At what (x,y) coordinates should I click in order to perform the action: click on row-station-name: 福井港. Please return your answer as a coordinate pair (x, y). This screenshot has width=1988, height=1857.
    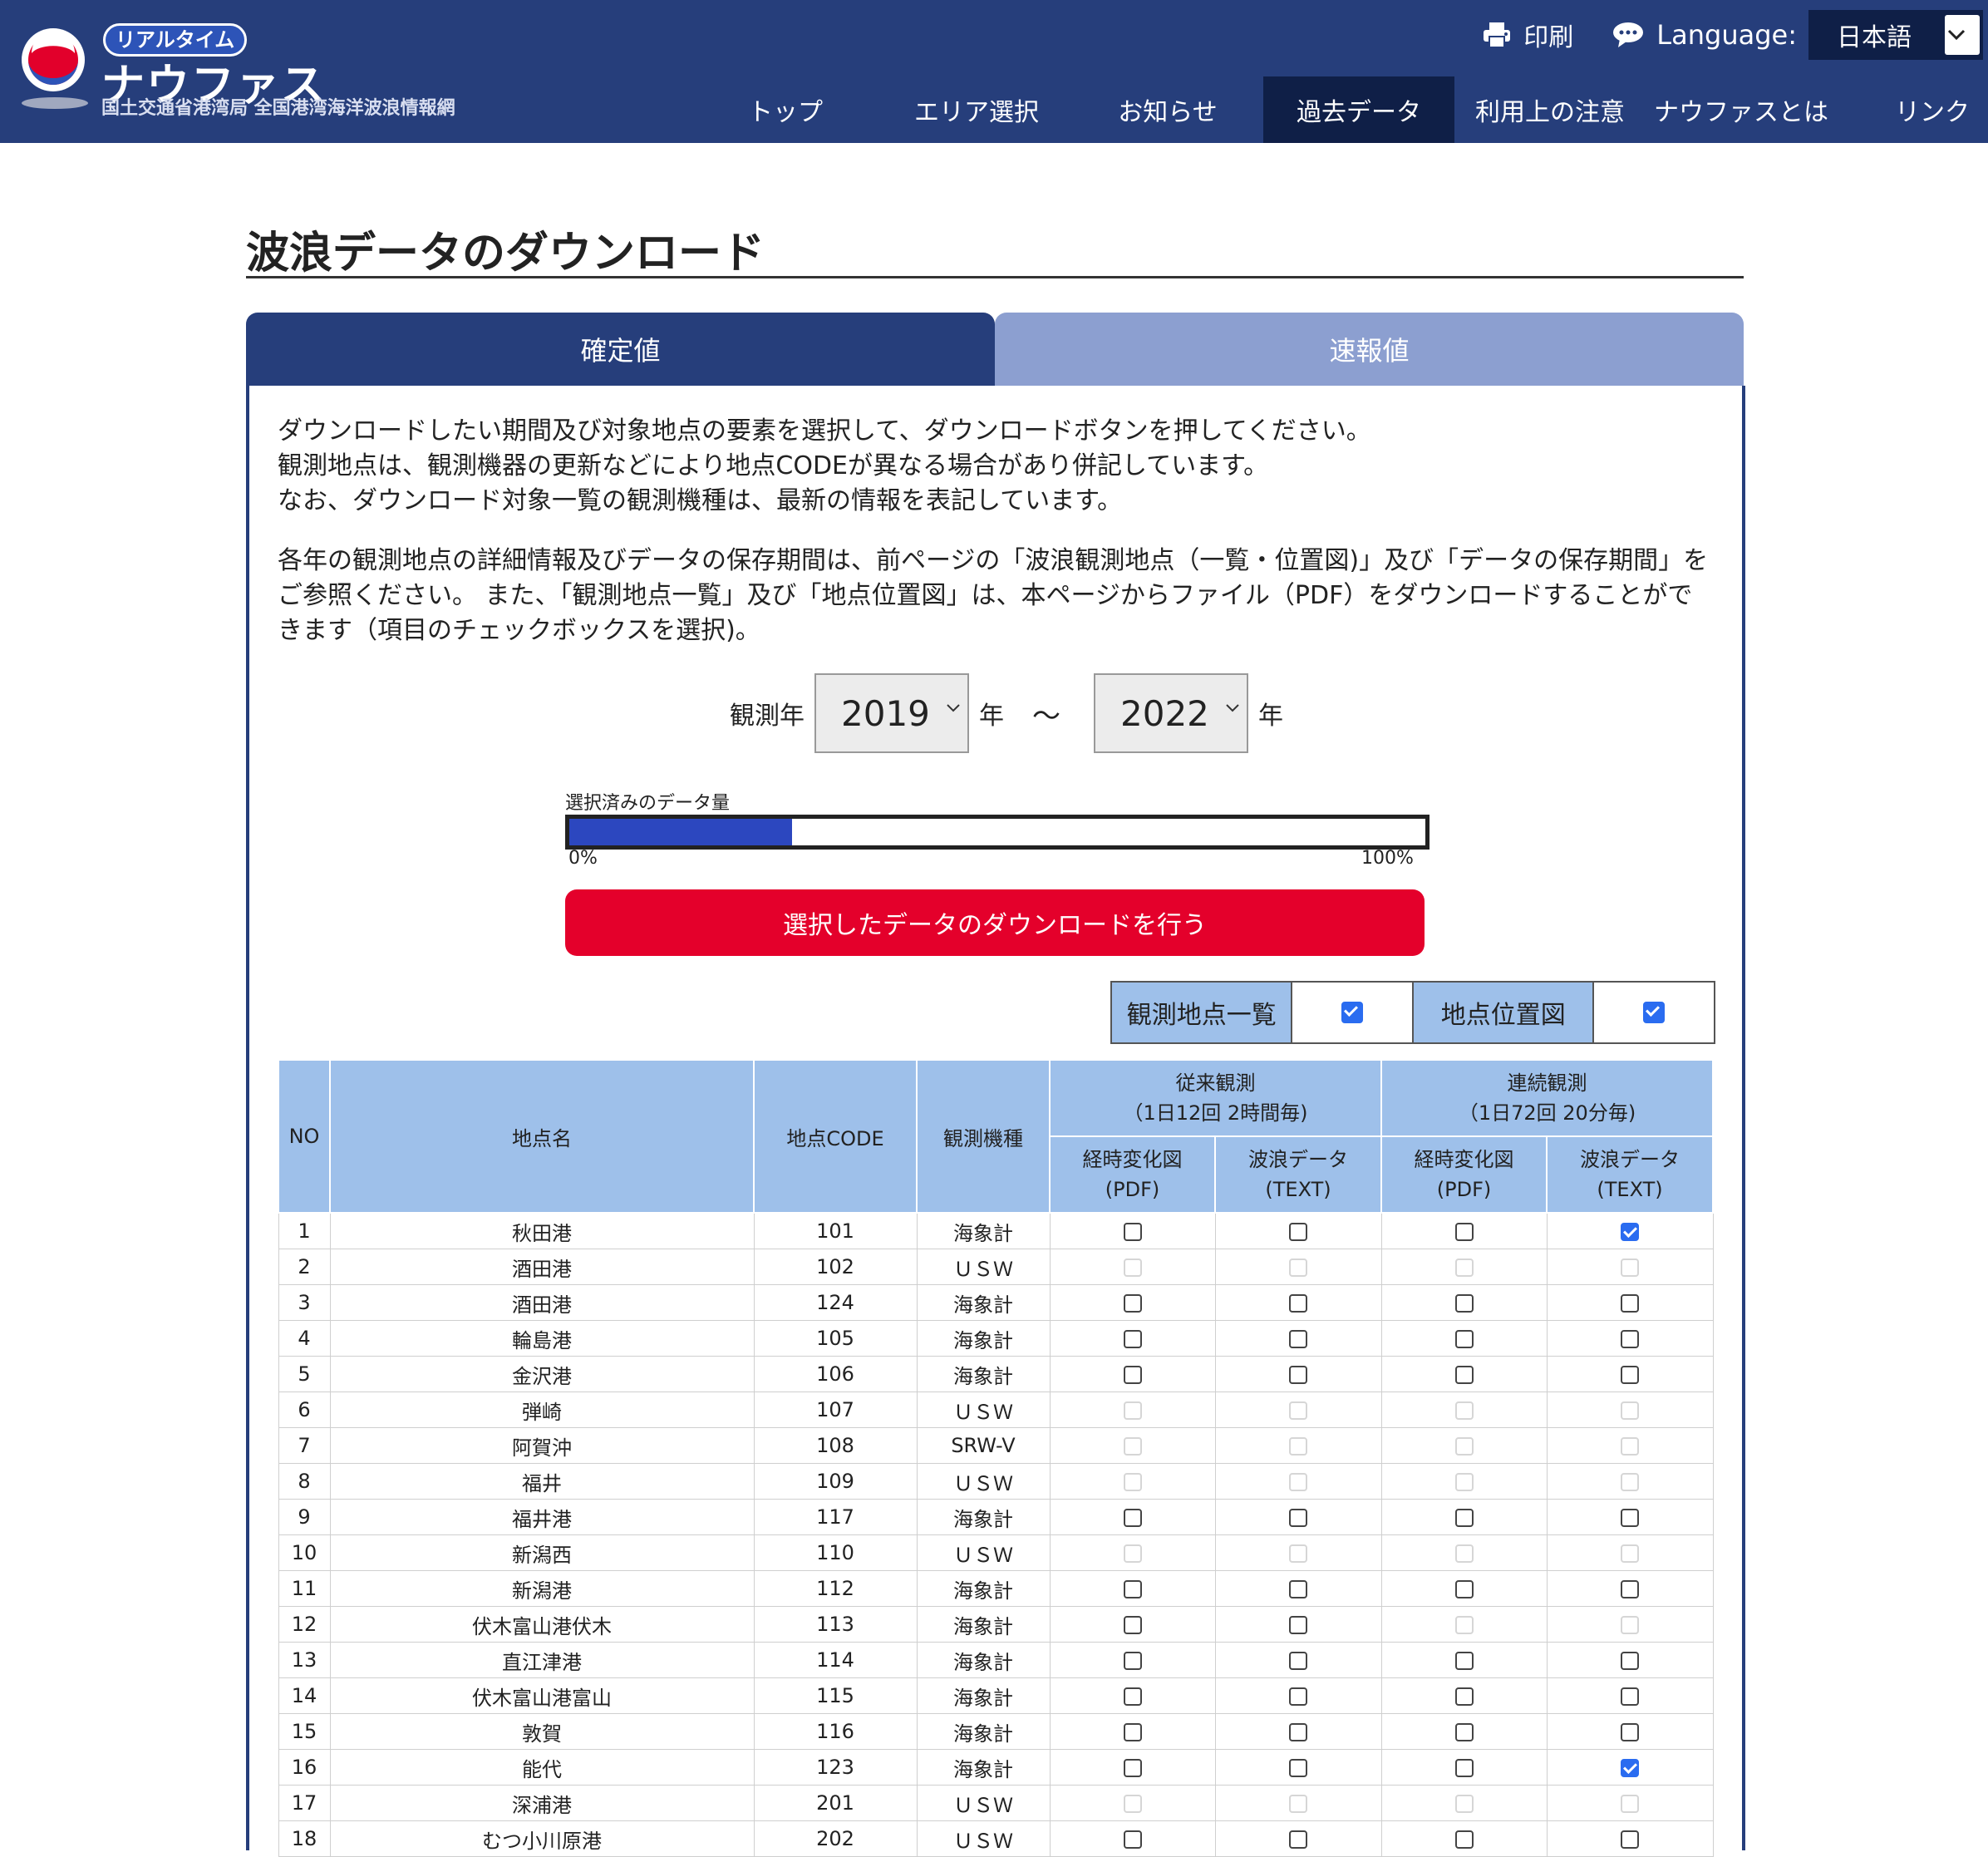
    Looking at the image, I should click on (542, 1517).